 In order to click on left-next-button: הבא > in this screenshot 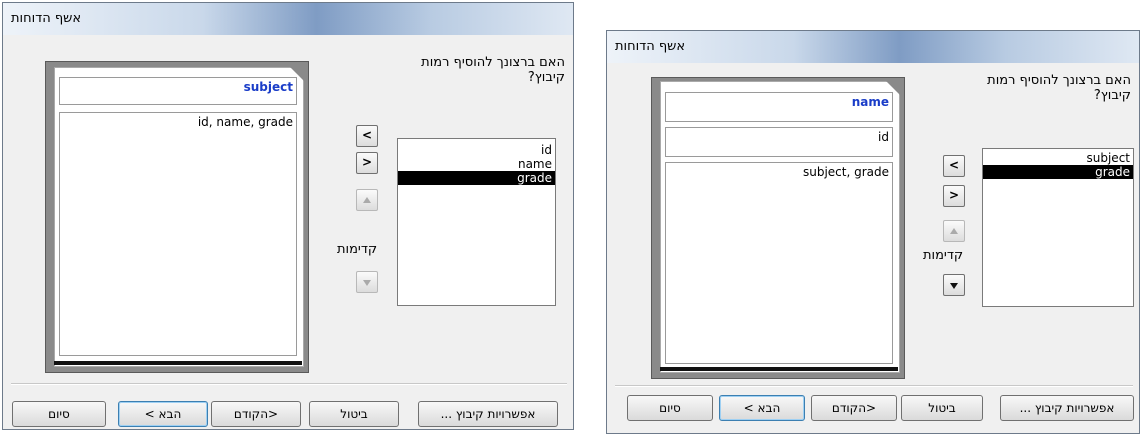, I will do `click(163, 414)`.